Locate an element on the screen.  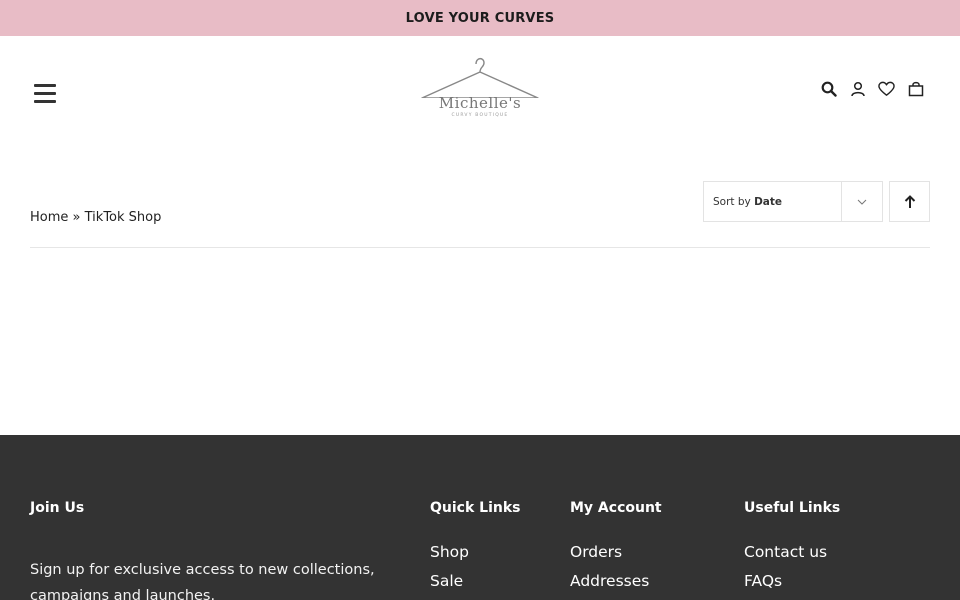
footer-quick-links: Quick Links Shop Sale is located at coordinates (475, 550).